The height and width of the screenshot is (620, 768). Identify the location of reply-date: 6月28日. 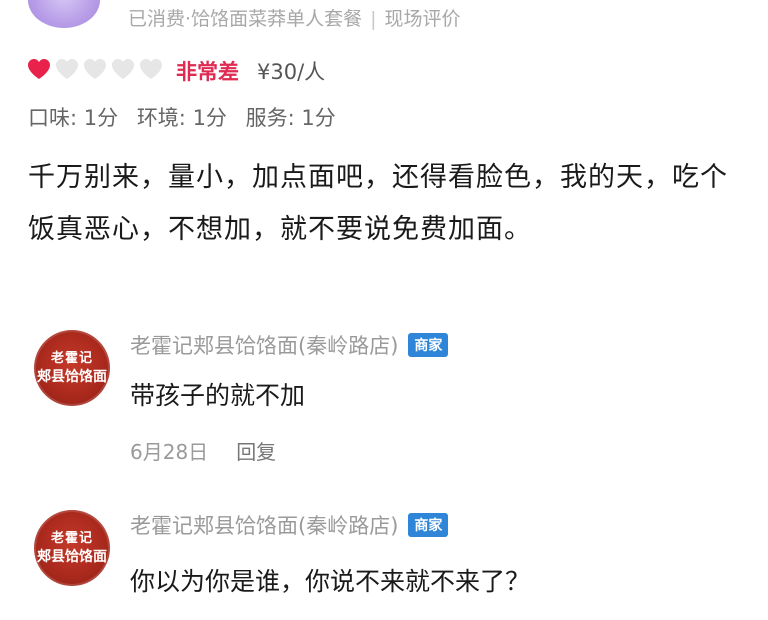
(169, 452).